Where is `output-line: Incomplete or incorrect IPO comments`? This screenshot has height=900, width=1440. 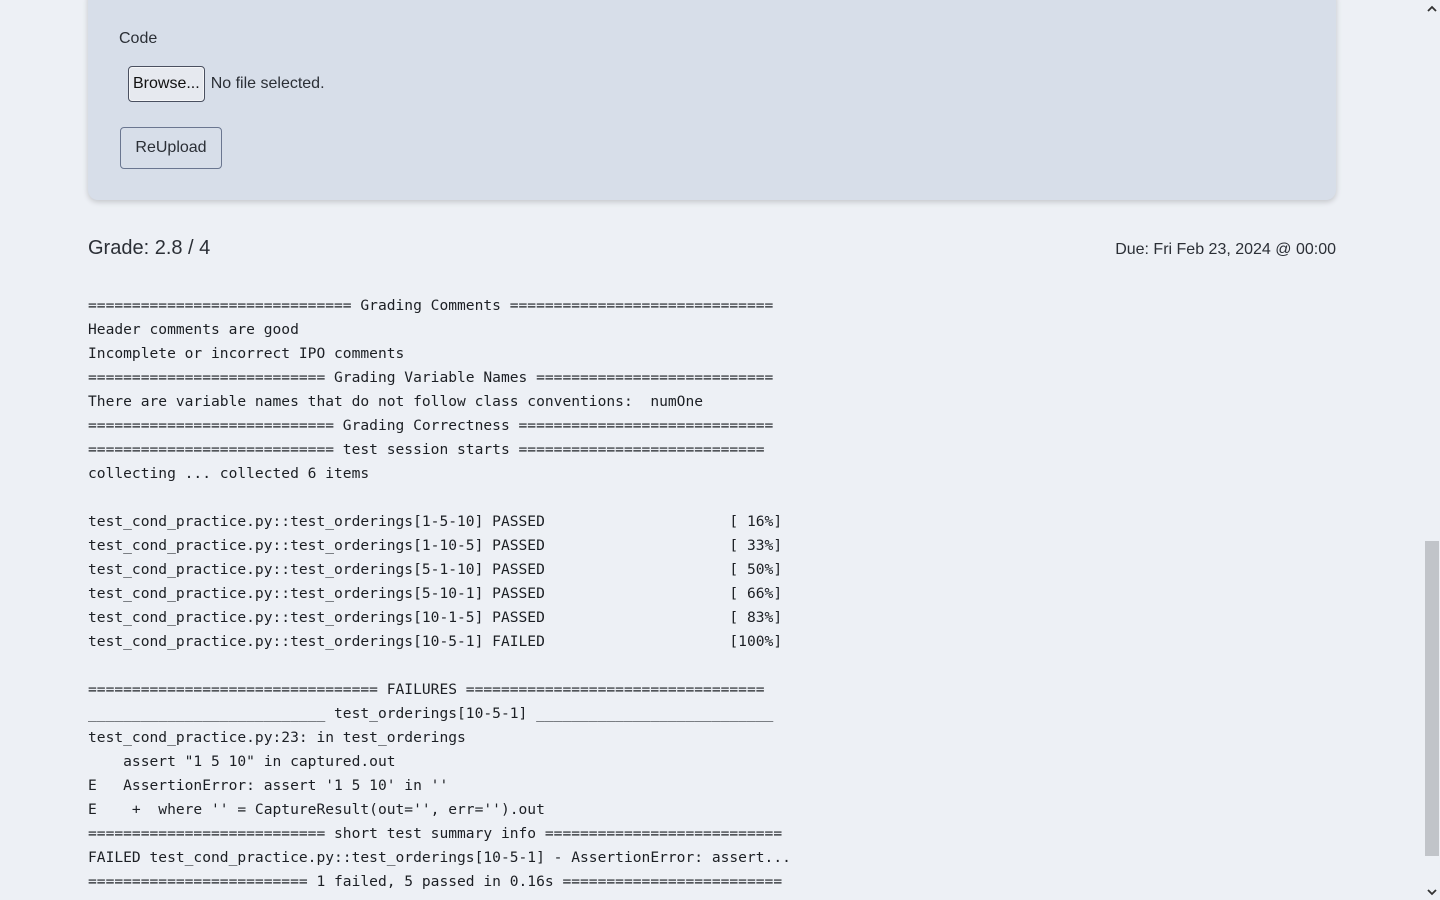 output-line: Incomplete or incorrect IPO comments is located at coordinates (246, 353).